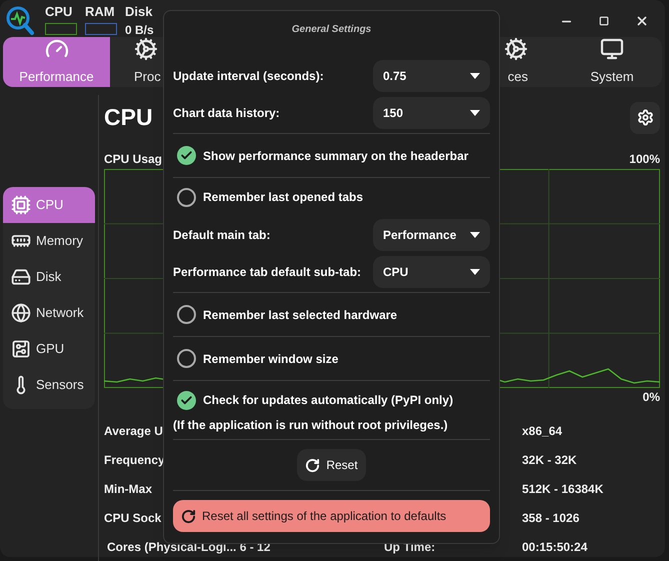 Image resolution: width=669 pixels, height=561 pixels. I want to click on setting-label: Remember last opened tabs, so click(283, 197).